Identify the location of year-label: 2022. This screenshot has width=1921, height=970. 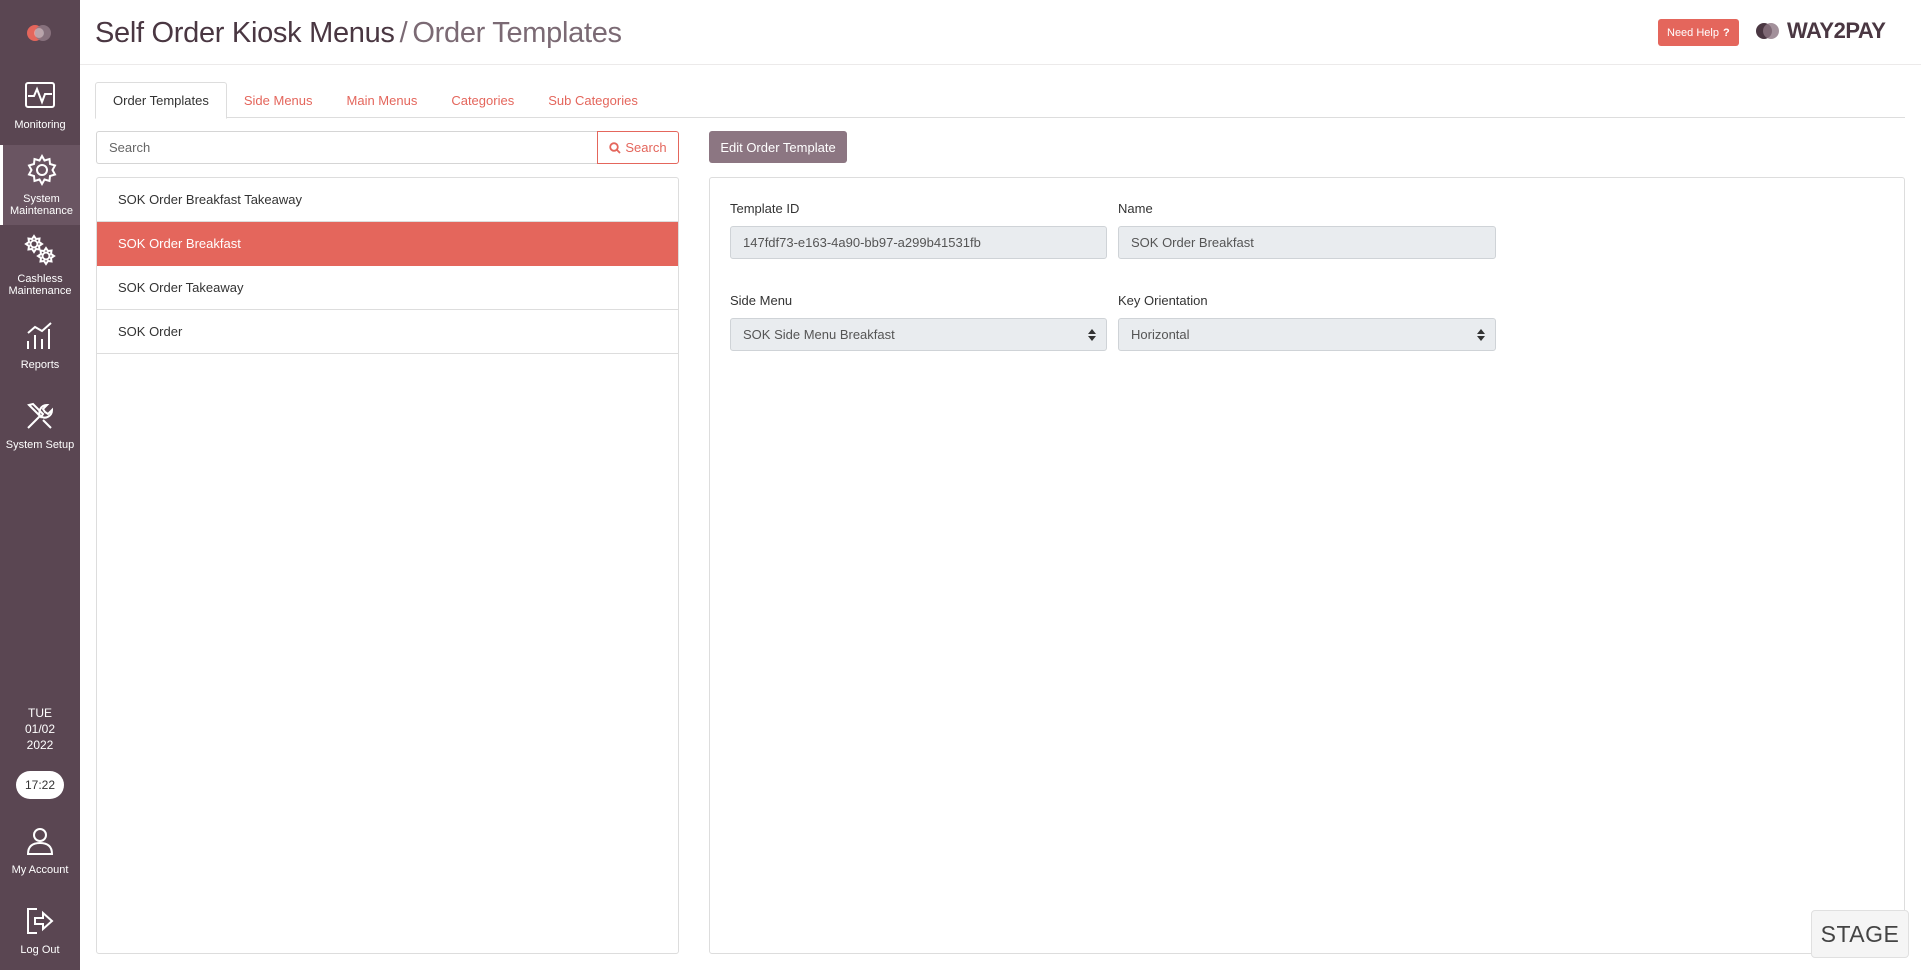
(40, 745).